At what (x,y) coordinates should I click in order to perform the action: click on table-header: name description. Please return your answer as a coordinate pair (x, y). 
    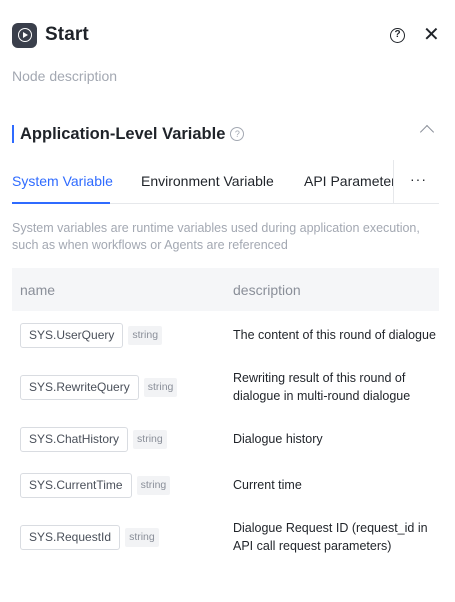
    Looking at the image, I should click on (225, 289).